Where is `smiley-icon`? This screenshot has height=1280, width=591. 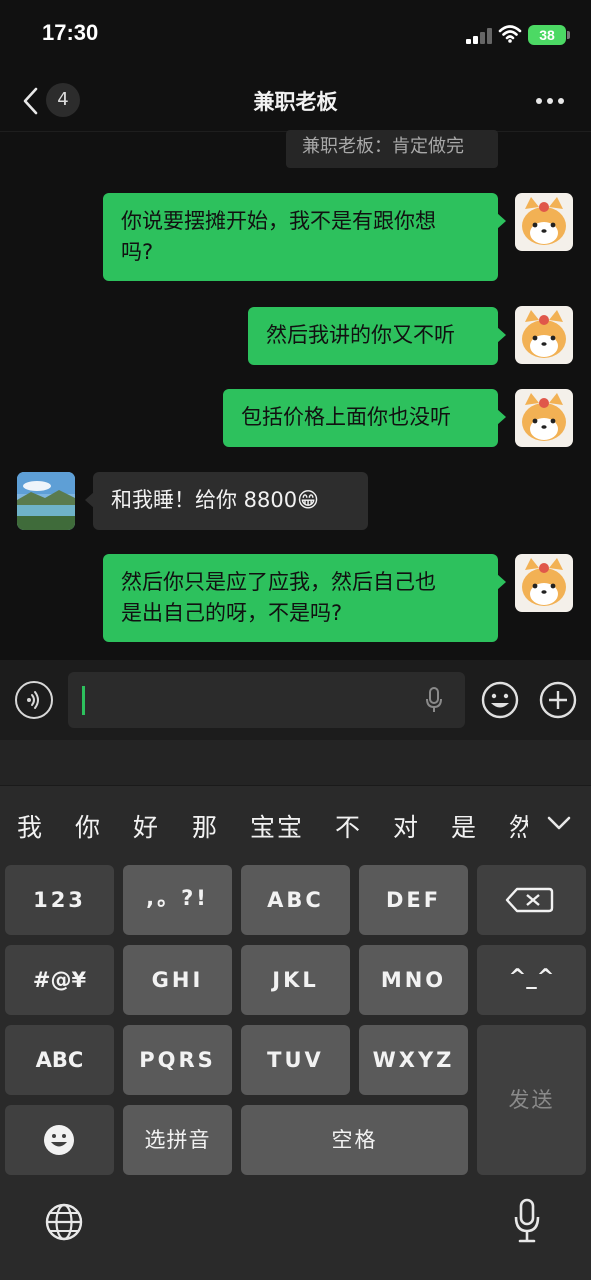 smiley-icon is located at coordinates (59, 1140).